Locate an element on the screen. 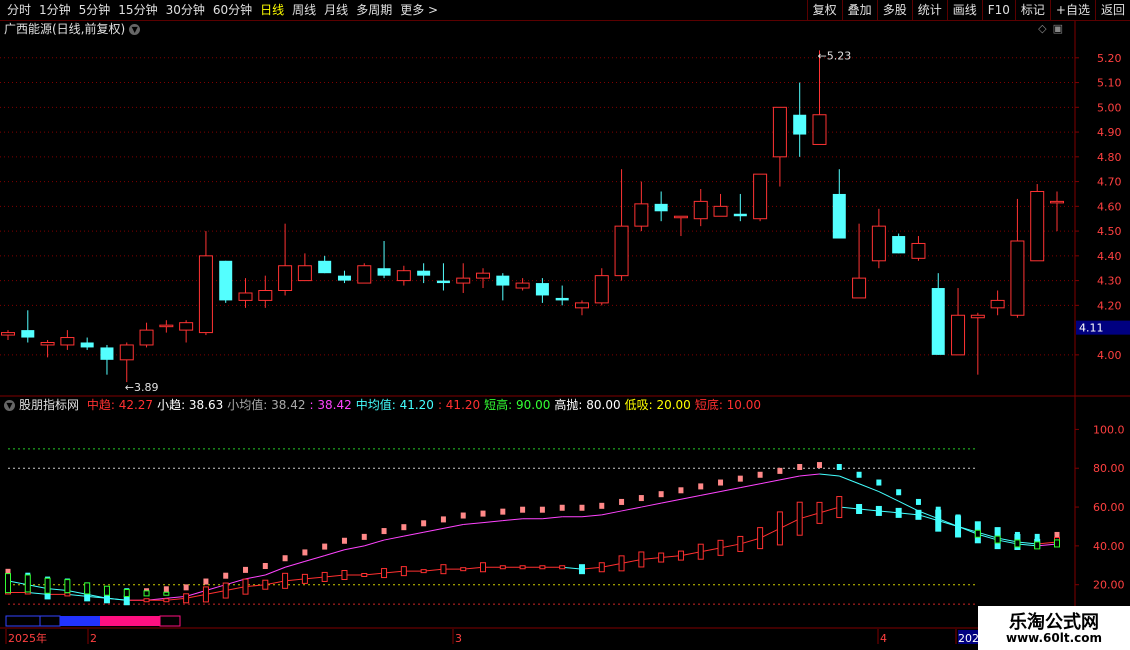  function-button-2: 多股 is located at coordinates (894, 10).